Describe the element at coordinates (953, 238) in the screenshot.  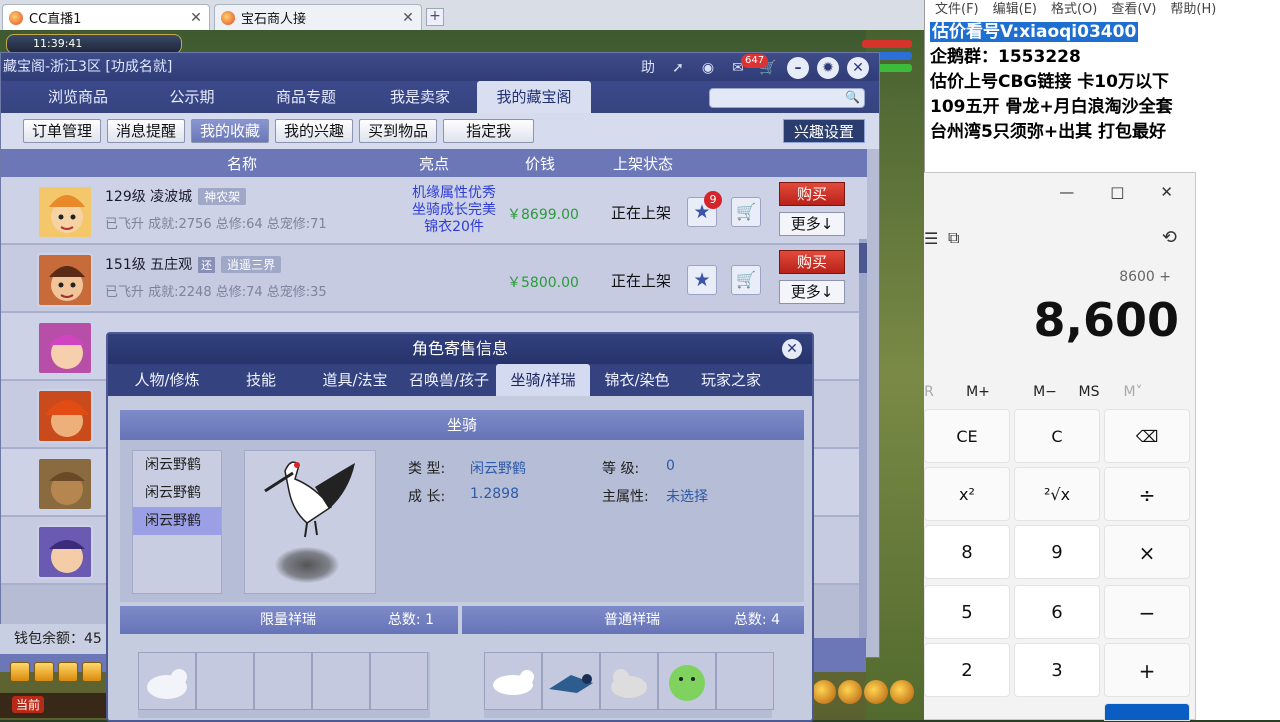
I see `keep-on-top-icon: ⧉` at that location.